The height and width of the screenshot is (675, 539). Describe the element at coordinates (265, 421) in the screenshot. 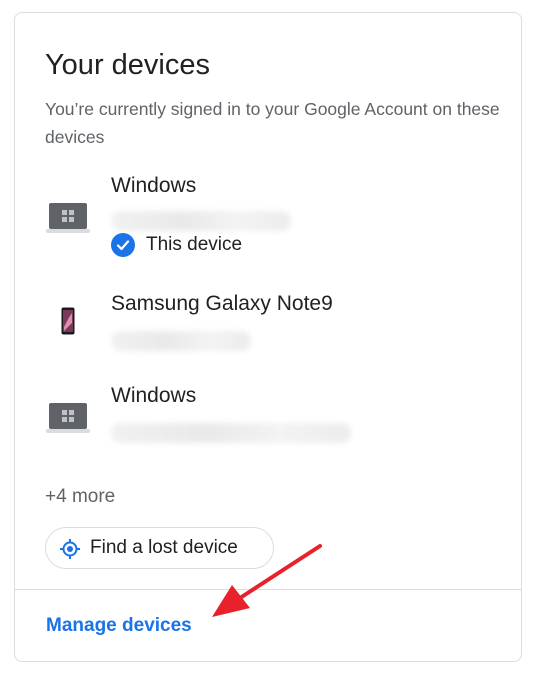

I see `device-item-windows-2: Windows` at that location.